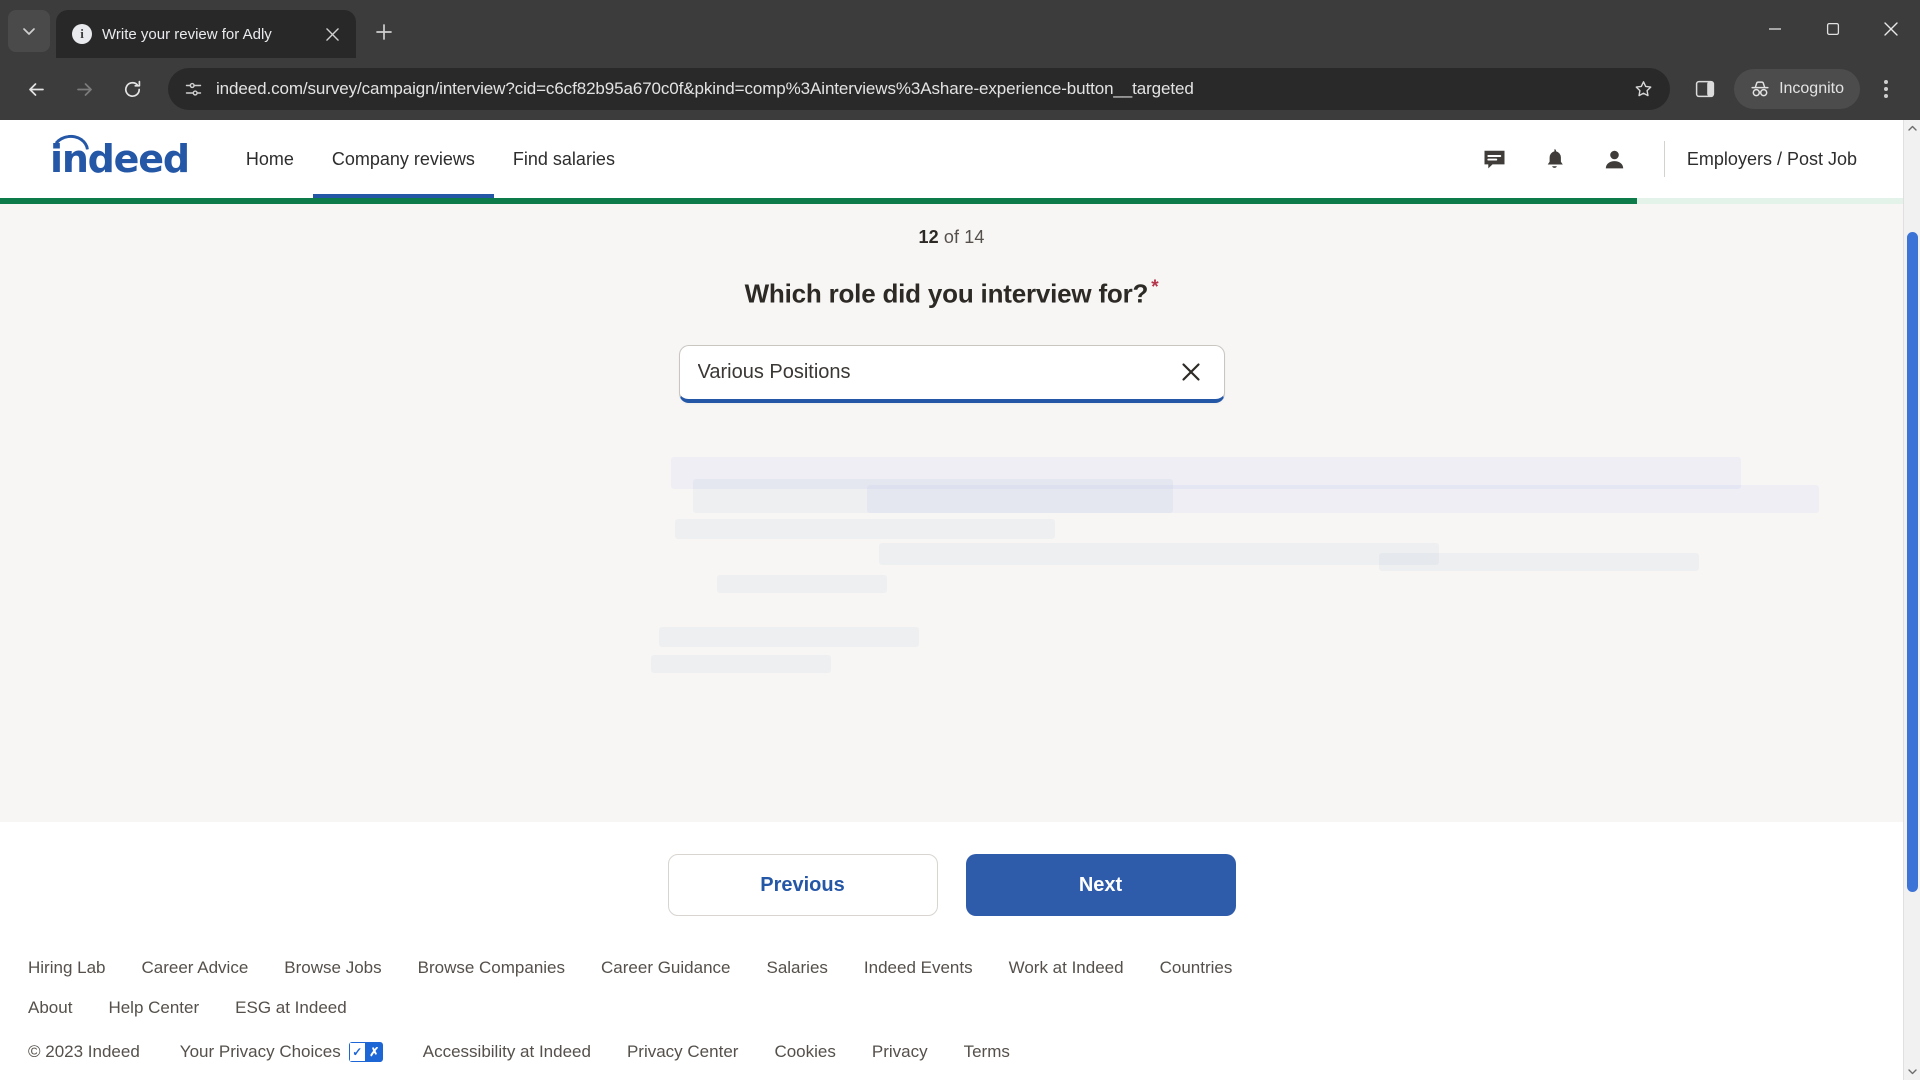 Image resolution: width=1920 pixels, height=1080 pixels. I want to click on tab-title: Write your review for Adly, so click(187, 34).